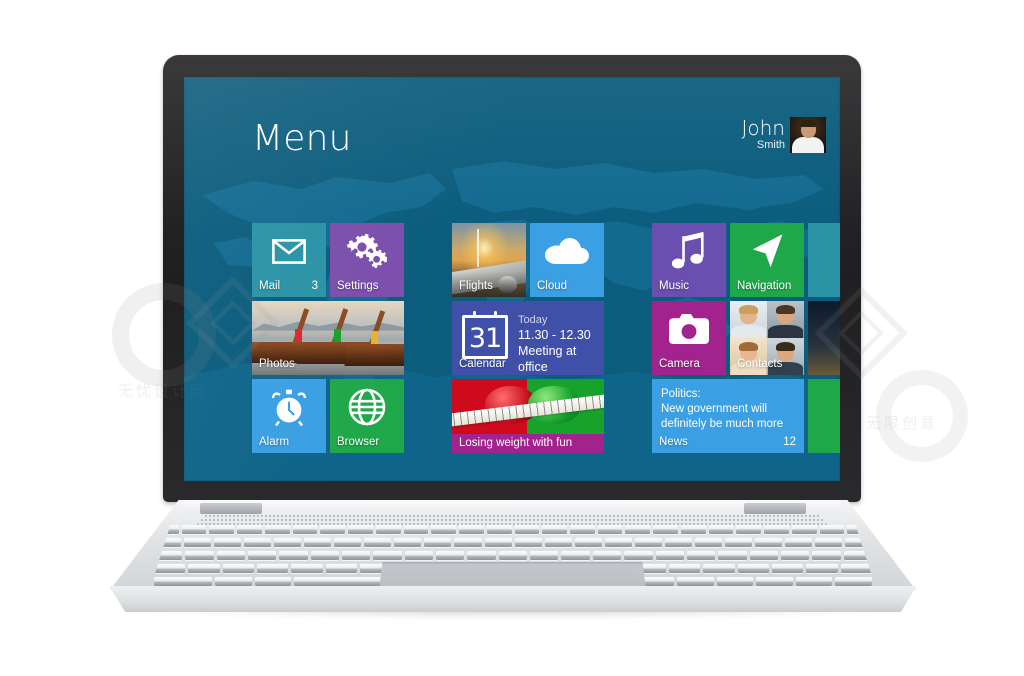 The width and height of the screenshot is (1024, 676). What do you see at coordinates (689, 338) in the screenshot?
I see `tile-camera: Camera` at bounding box center [689, 338].